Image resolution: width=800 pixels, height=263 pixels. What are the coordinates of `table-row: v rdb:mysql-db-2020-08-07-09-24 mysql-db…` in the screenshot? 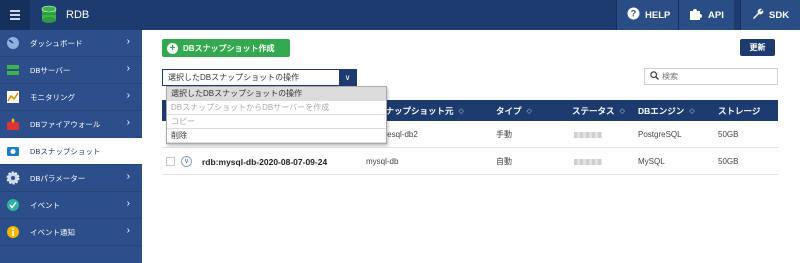 It's located at (470, 161).